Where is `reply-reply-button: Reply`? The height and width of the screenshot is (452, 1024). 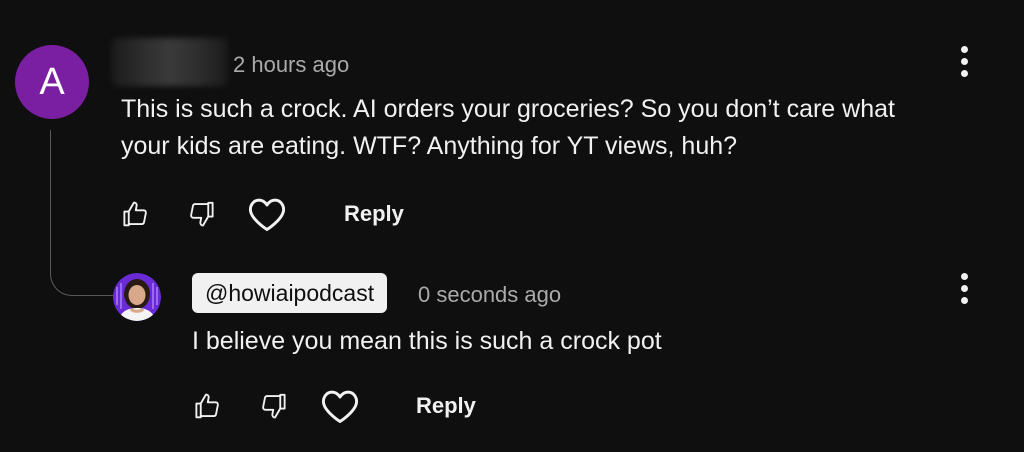 reply-reply-button: Reply is located at coordinates (446, 406).